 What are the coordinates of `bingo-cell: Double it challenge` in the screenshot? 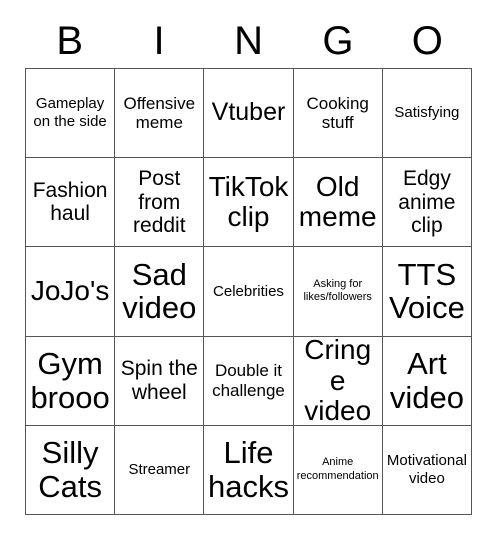 It's located at (249, 381).